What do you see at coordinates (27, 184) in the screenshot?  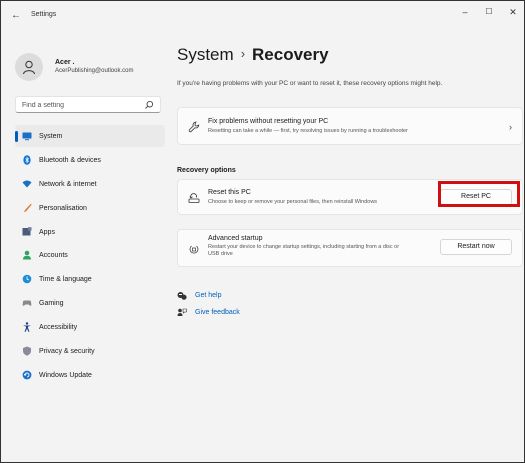 I see `wifi-icon` at bounding box center [27, 184].